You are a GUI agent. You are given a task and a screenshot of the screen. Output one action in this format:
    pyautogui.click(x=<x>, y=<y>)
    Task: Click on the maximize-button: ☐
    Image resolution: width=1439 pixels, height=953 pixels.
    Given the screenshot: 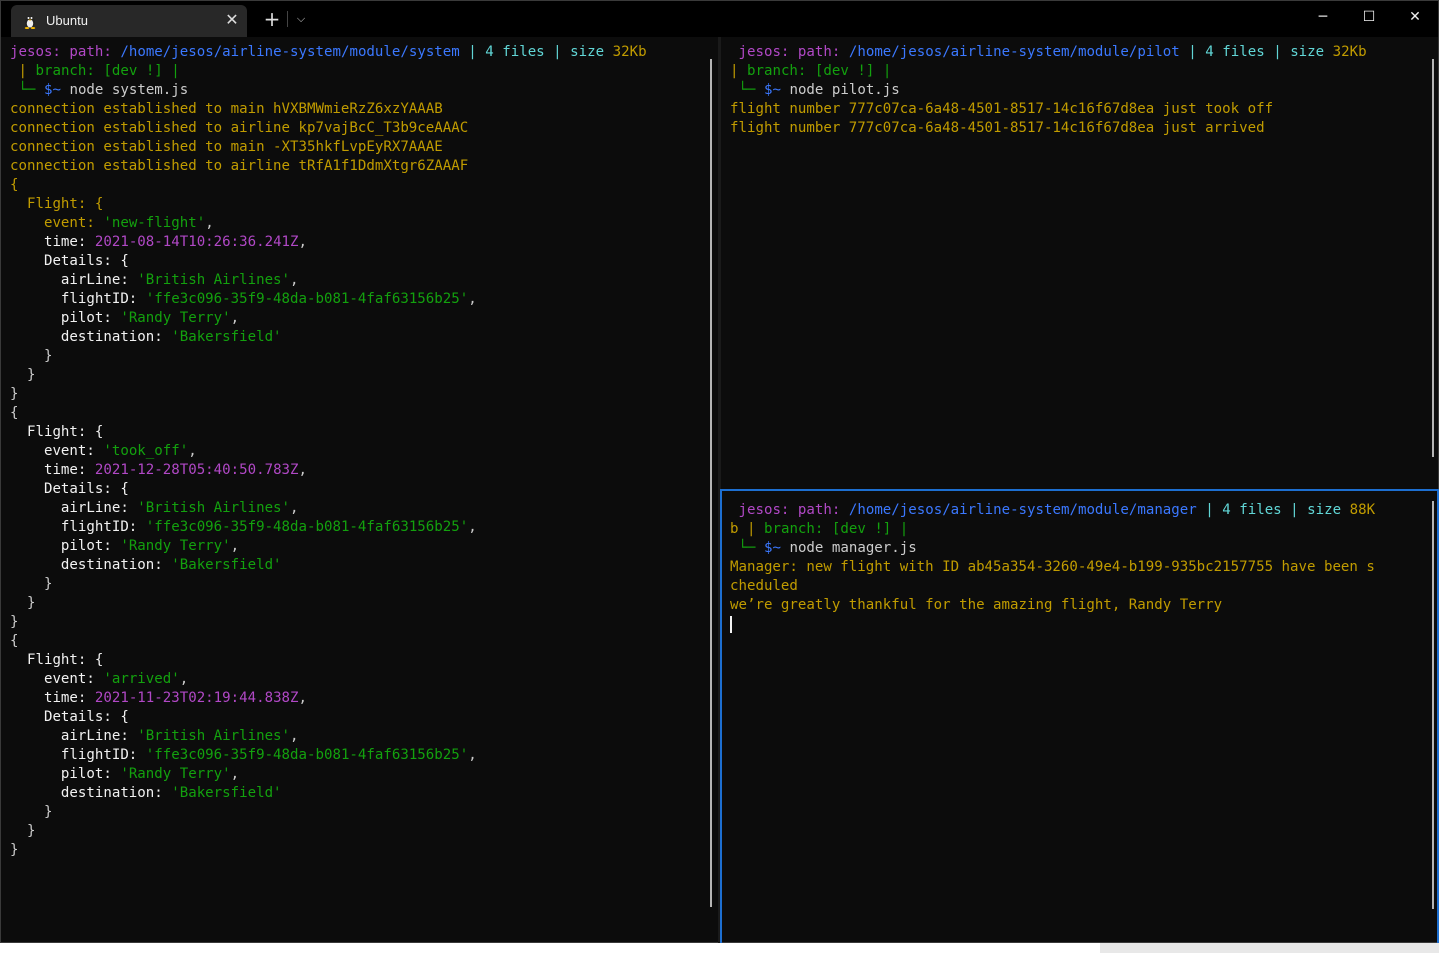 What is the action you would take?
    pyautogui.click(x=1369, y=17)
    